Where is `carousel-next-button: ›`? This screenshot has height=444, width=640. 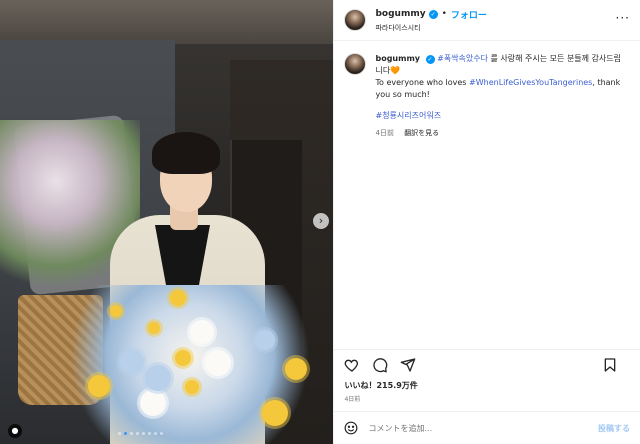
carousel-next-button: › is located at coordinates (321, 221).